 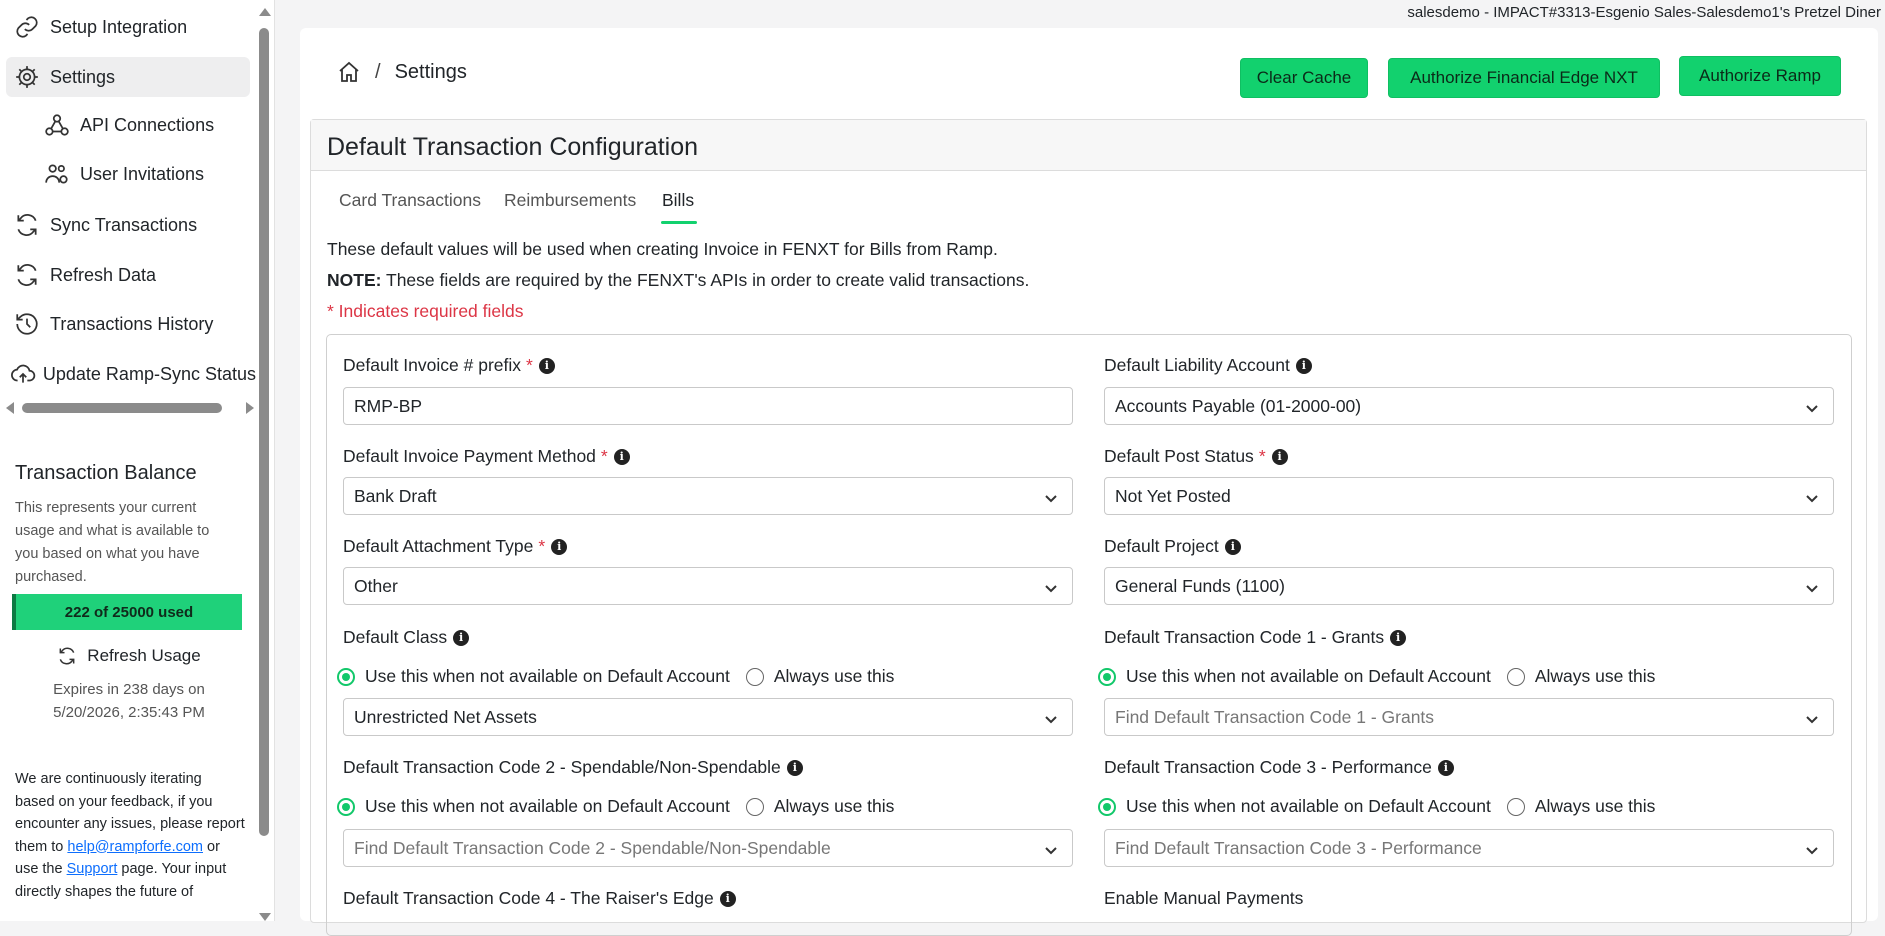 I want to click on radio-label: Always use this, so click(x=834, y=676).